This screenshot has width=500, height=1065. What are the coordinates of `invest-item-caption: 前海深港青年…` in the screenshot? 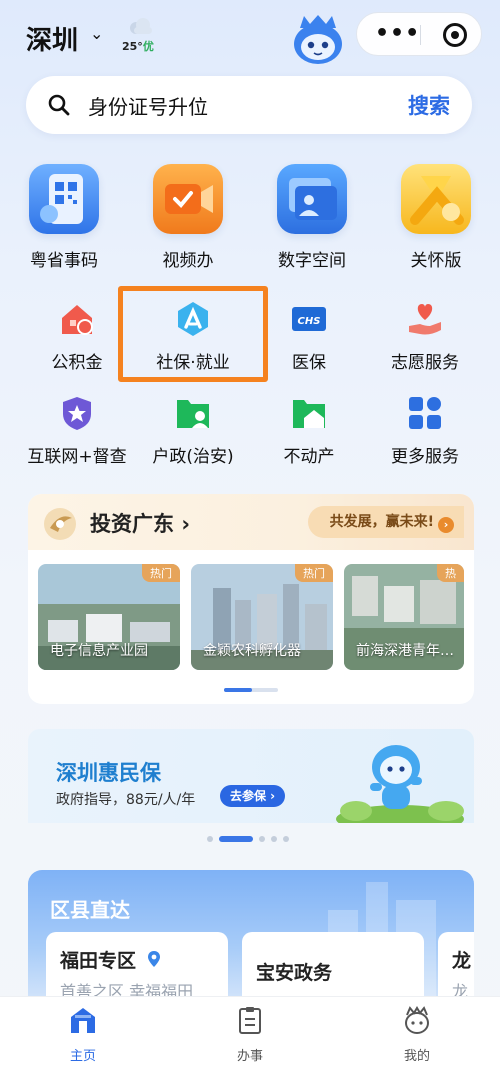 It's located at (405, 651).